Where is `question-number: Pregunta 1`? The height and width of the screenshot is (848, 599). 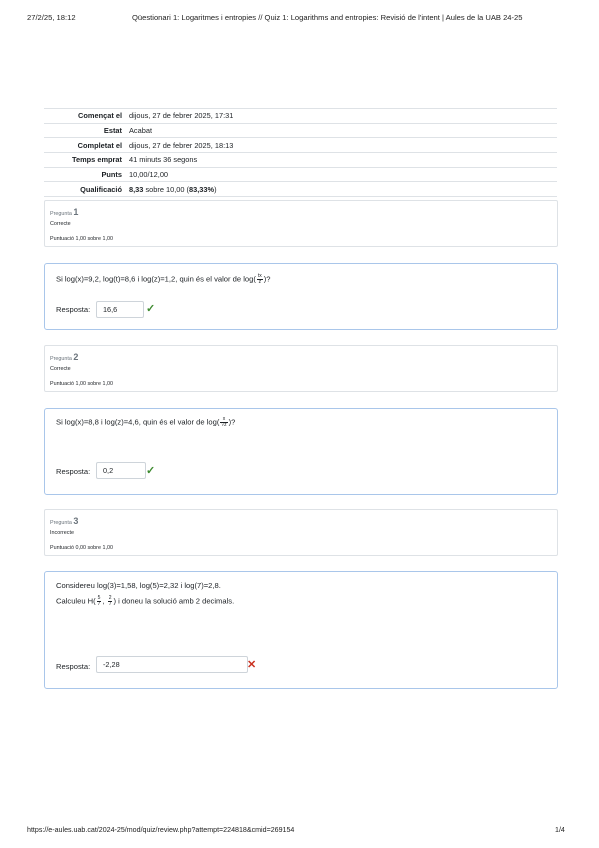
question-number: Pregunta 1 is located at coordinates (64, 212).